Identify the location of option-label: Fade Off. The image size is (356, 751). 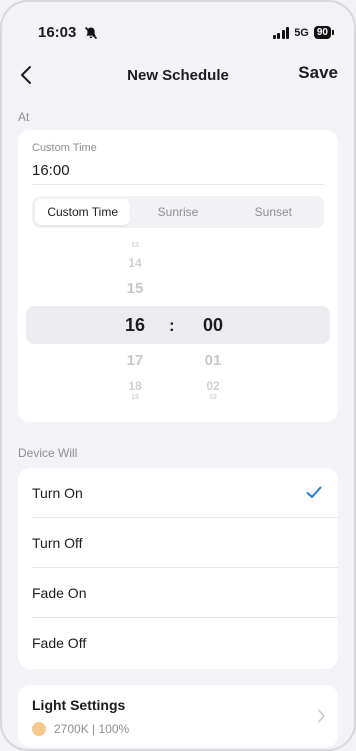
(59, 643).